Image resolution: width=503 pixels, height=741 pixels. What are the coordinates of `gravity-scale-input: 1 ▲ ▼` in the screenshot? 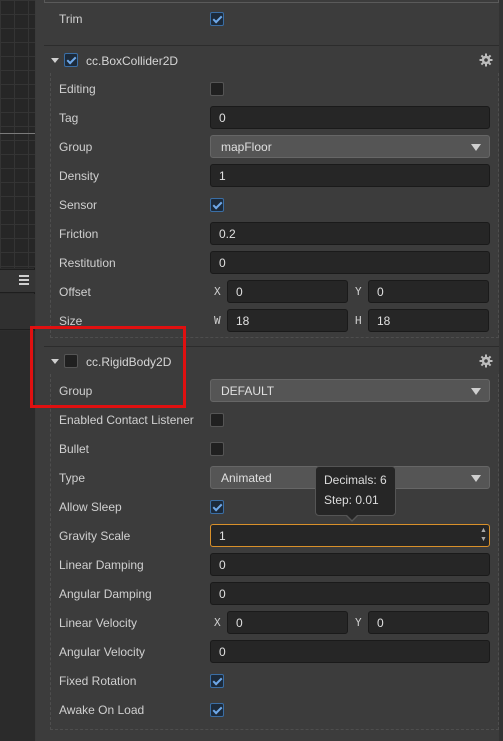 It's located at (350, 535).